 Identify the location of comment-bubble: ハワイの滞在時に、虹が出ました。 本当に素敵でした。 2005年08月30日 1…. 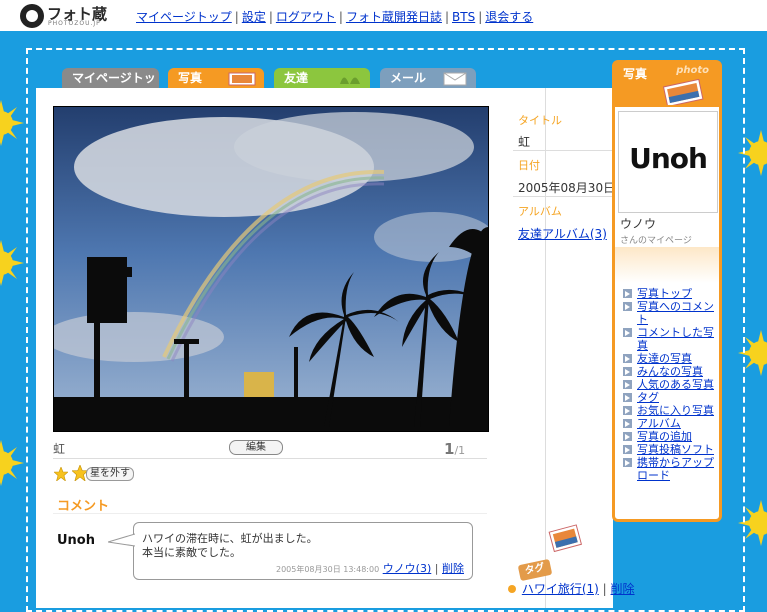
(290, 551).